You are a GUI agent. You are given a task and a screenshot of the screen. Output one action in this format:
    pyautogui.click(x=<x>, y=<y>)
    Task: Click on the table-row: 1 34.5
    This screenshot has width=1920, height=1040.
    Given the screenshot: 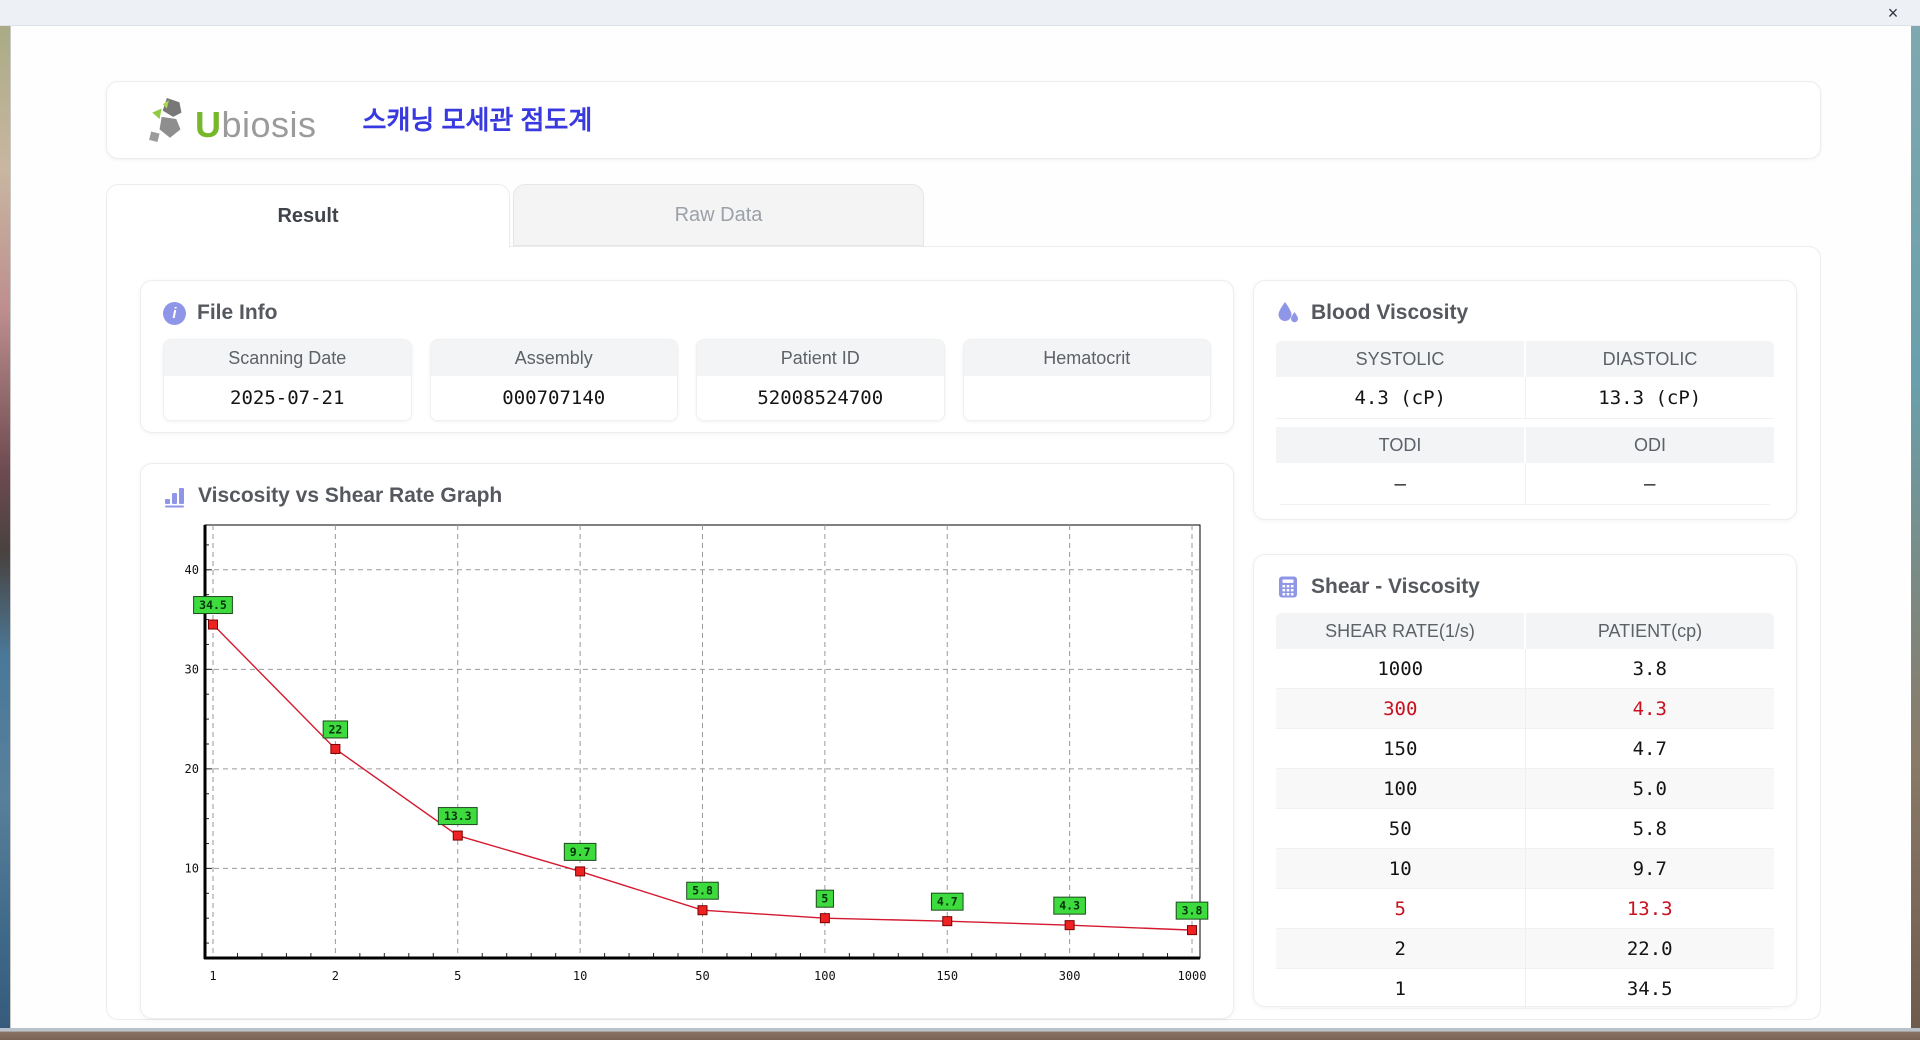 What is the action you would take?
    pyautogui.click(x=1525, y=989)
    